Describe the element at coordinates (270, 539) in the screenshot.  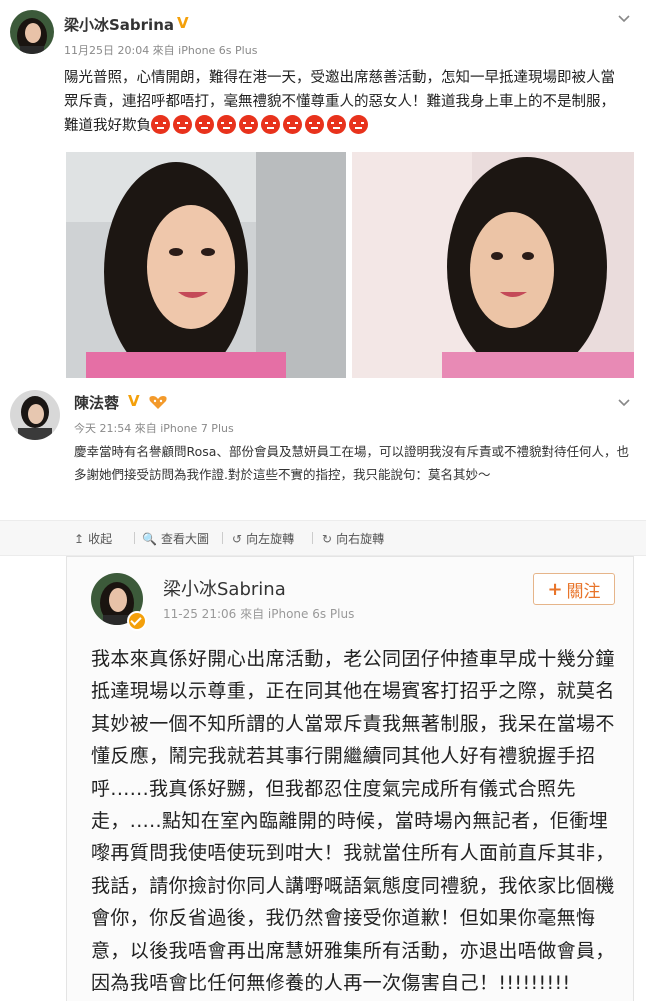
I see `rotate-left-label: 向左旋轉` at that location.